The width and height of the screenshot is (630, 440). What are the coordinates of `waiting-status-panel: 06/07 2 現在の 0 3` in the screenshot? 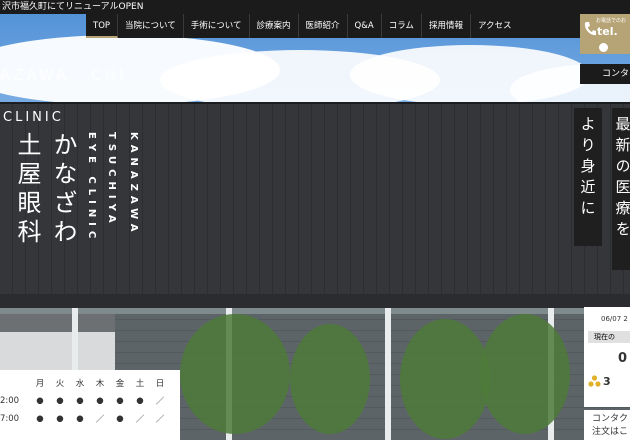 It's located at (607, 357).